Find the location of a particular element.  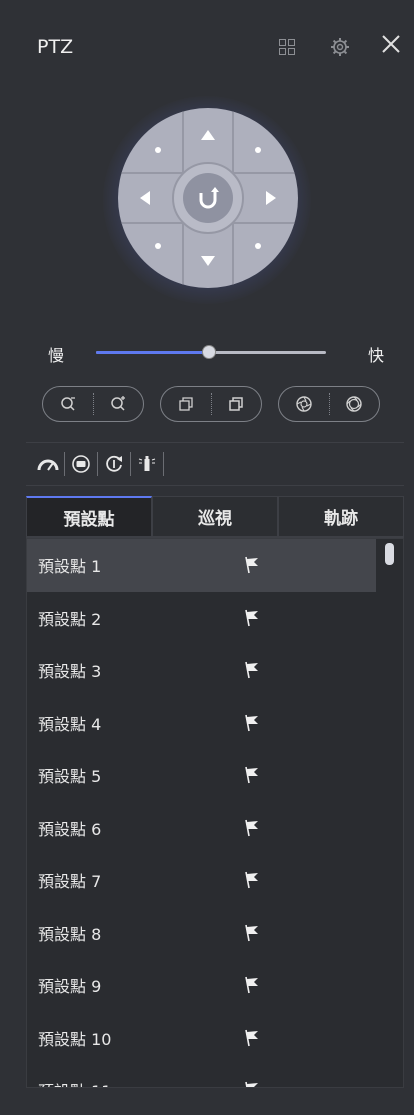

preset-row: 預設點 2 is located at coordinates (215, 618).